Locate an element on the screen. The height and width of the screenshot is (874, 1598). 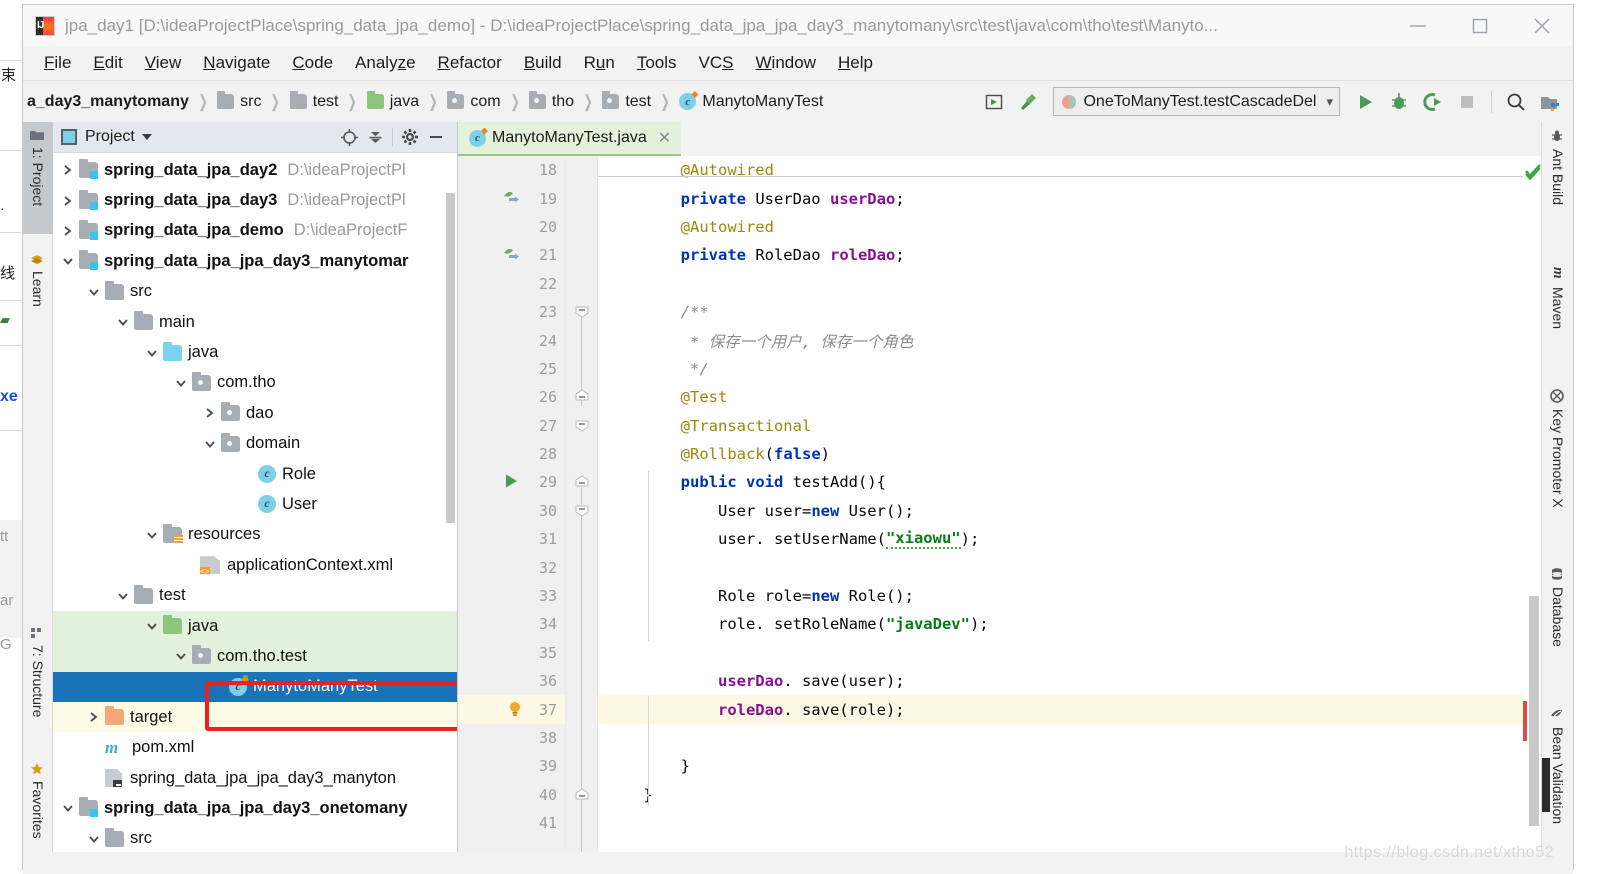
run-button is located at coordinates (1365, 102).